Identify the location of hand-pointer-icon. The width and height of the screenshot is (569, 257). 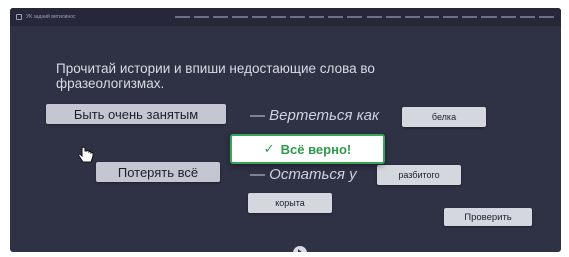
(86, 154).